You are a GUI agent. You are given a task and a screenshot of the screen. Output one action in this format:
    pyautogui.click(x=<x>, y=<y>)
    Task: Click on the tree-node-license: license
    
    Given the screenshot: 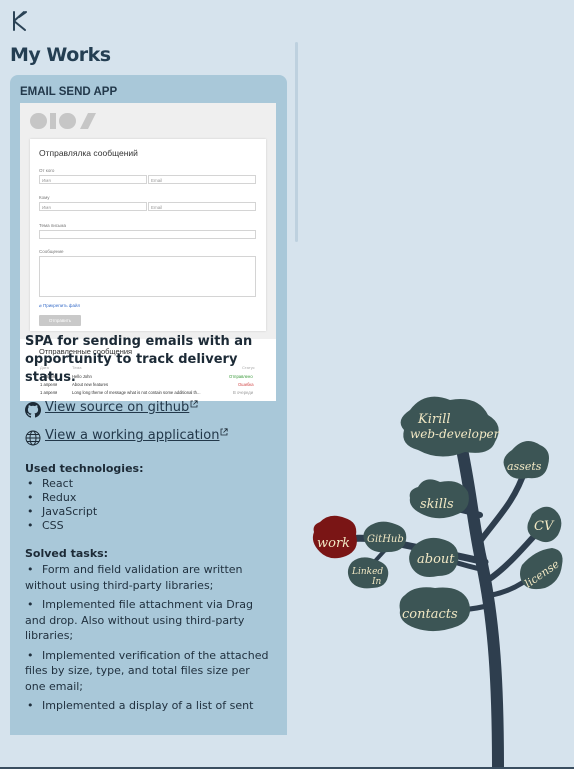 What is the action you would take?
    pyautogui.click(x=541, y=569)
    